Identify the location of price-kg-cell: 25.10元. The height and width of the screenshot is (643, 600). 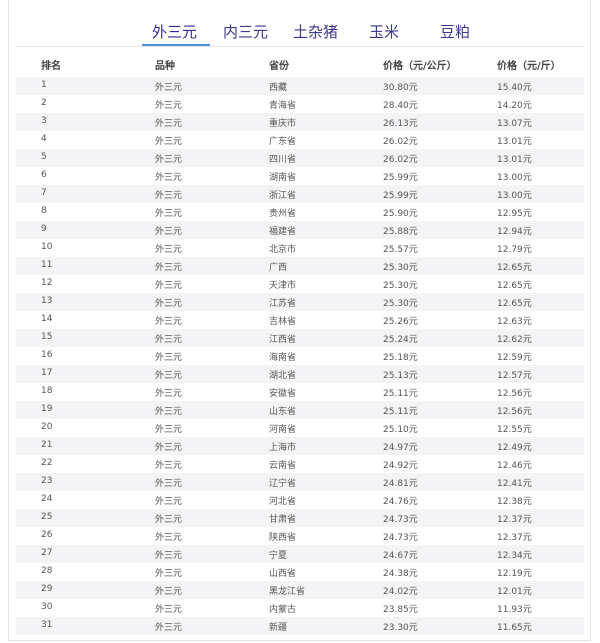
(400, 430).